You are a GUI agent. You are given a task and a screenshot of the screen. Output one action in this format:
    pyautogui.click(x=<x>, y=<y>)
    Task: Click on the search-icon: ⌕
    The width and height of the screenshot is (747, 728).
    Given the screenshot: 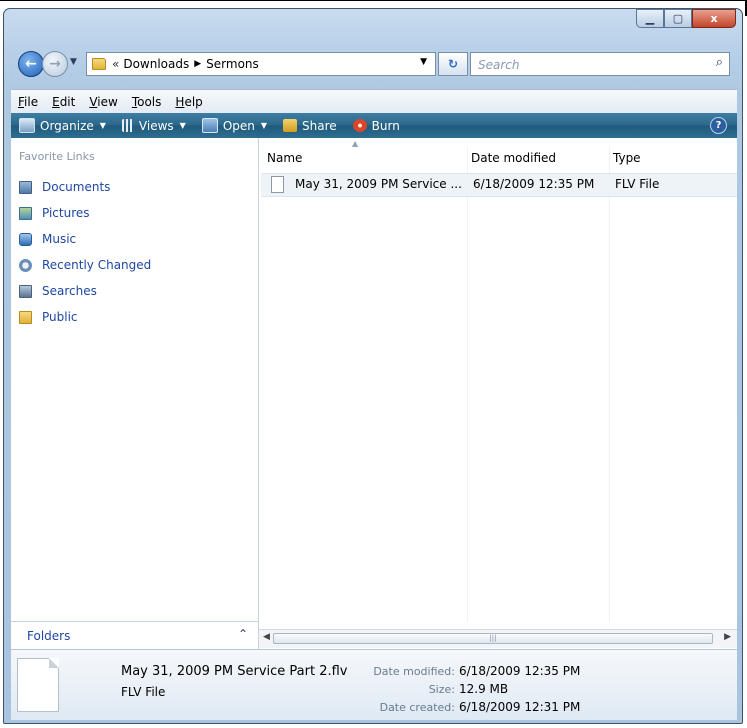 What is the action you would take?
    pyautogui.click(x=719, y=62)
    